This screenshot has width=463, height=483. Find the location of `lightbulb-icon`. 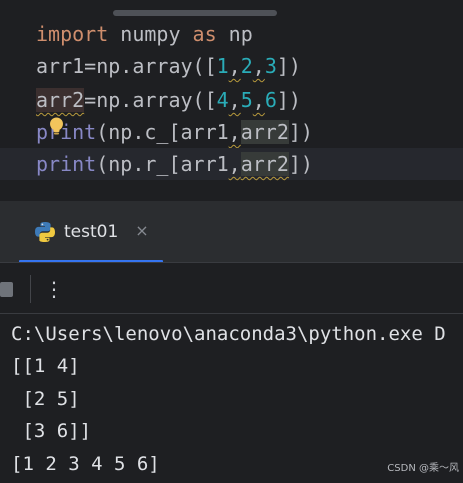

lightbulb-icon is located at coordinates (56, 126).